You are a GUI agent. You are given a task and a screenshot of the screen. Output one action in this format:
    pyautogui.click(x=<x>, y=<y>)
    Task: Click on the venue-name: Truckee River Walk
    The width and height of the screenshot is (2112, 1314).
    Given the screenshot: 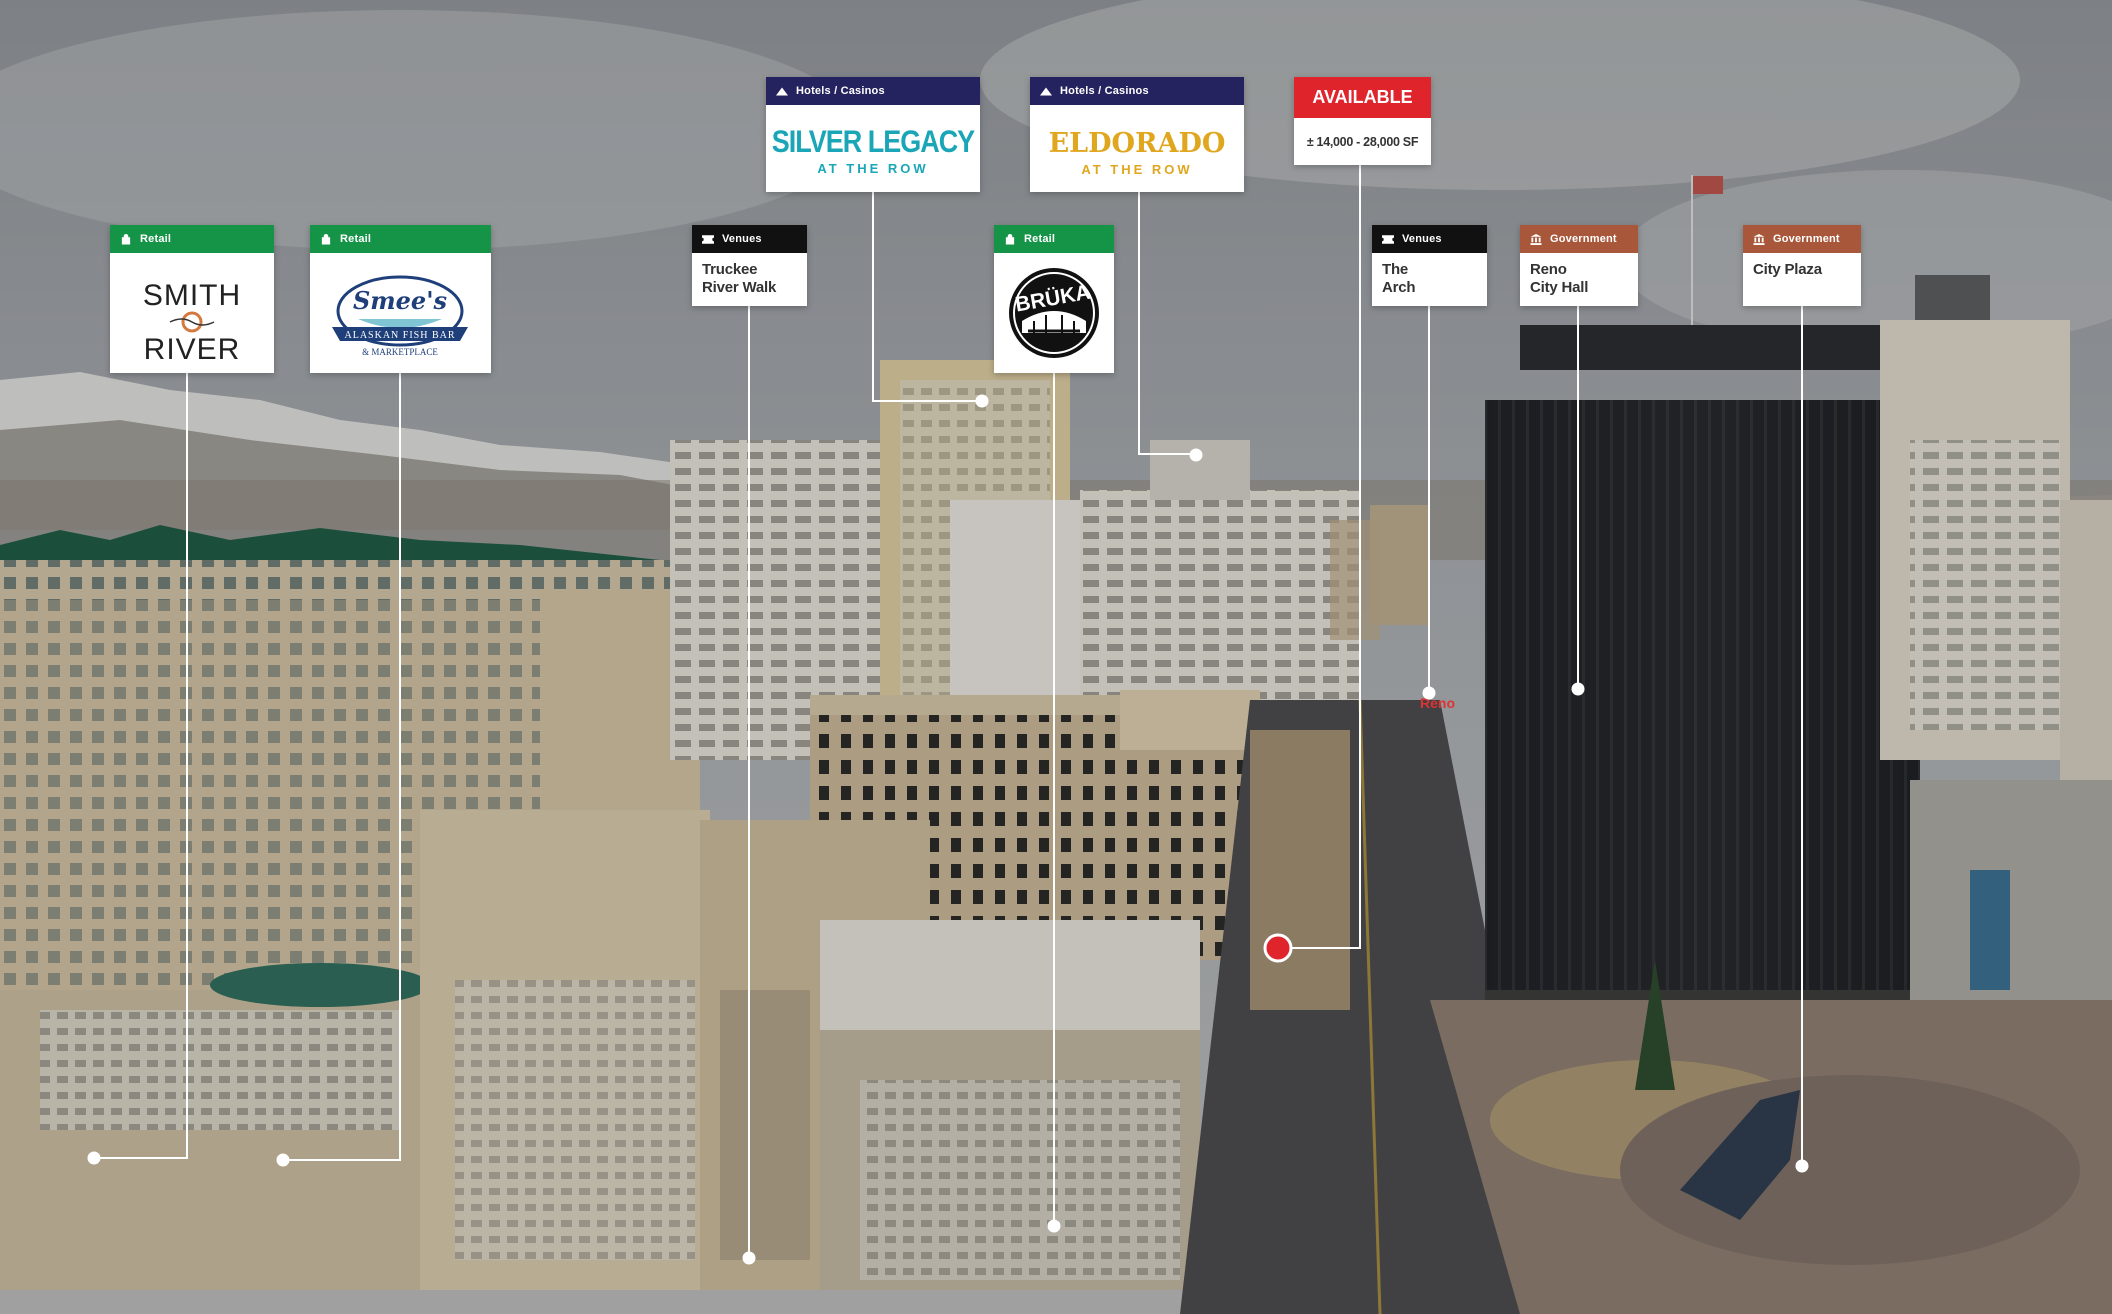 What is the action you would take?
    pyautogui.click(x=749, y=279)
    